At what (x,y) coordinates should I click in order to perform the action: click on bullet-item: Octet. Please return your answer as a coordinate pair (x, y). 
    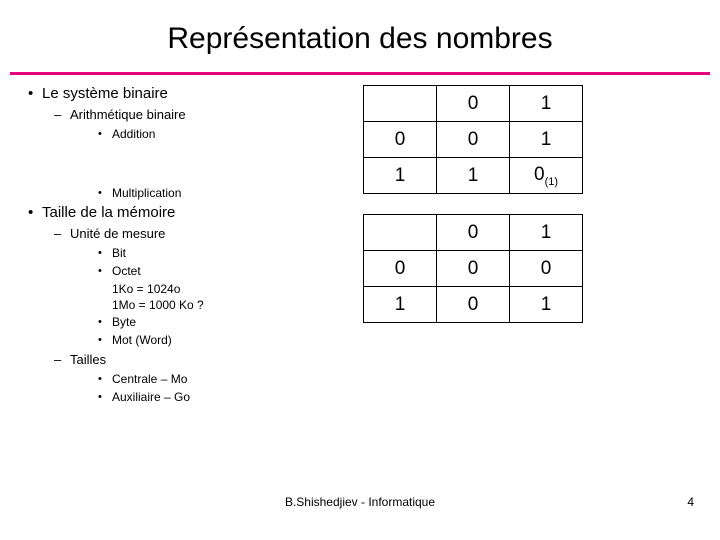
    Looking at the image, I should click on (193, 271).